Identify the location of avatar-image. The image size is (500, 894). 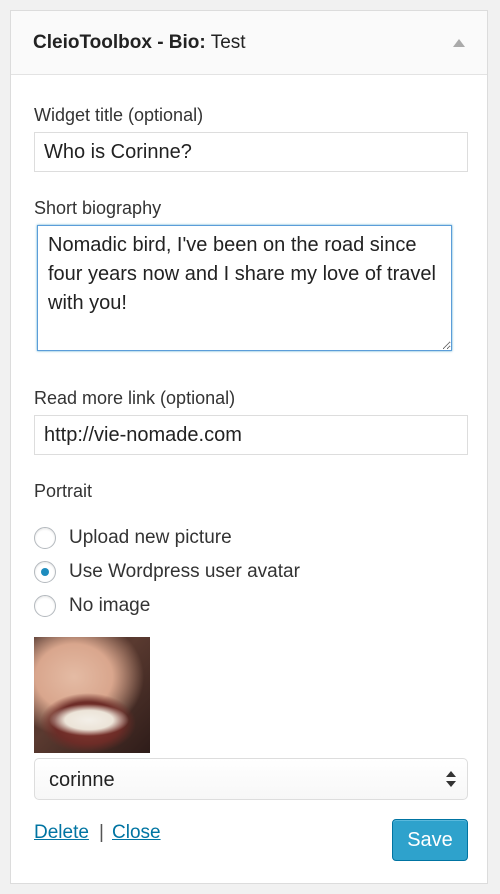
(92, 695).